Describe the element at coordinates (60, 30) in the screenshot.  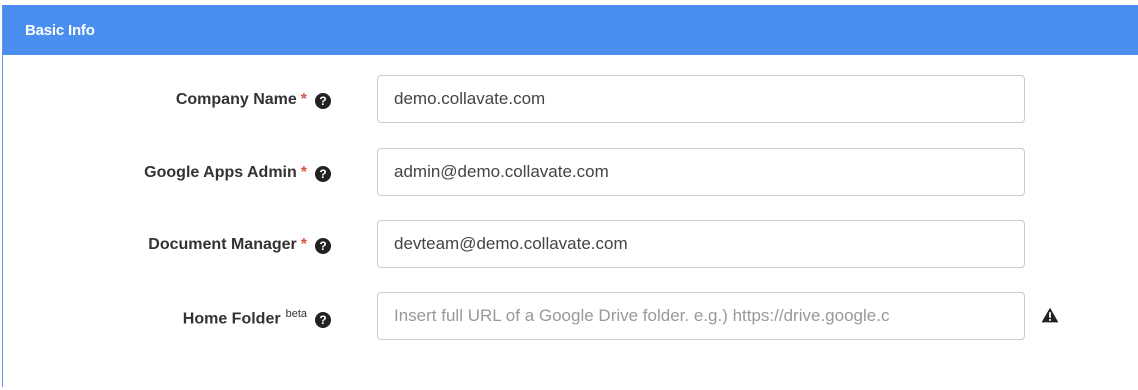
I see `panel-title: Basic Info` at that location.